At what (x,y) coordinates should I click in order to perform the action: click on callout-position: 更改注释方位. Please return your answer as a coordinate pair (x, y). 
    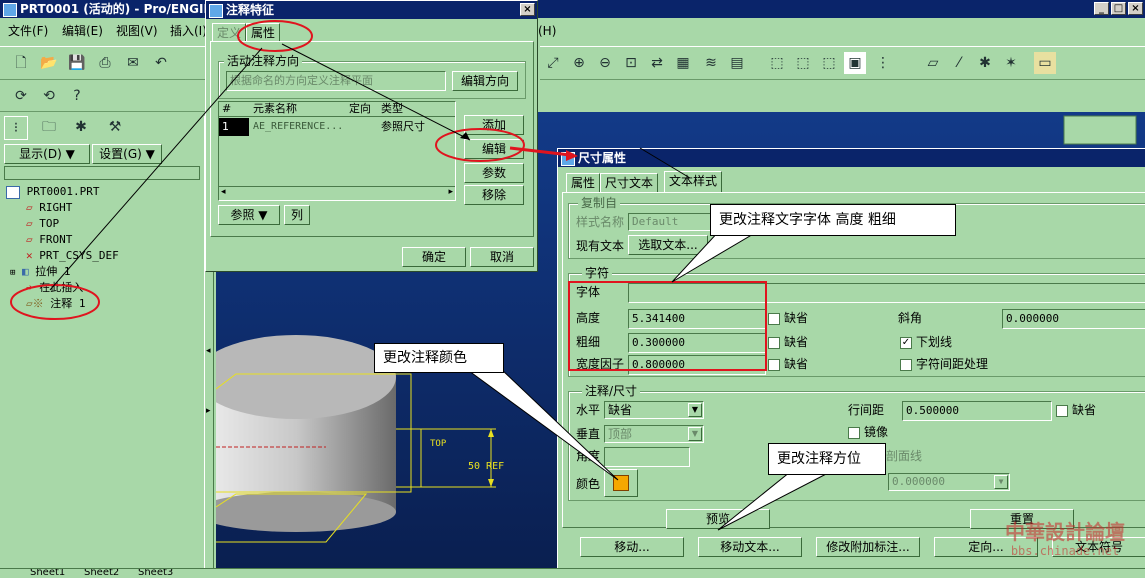
    Looking at the image, I should click on (827, 459).